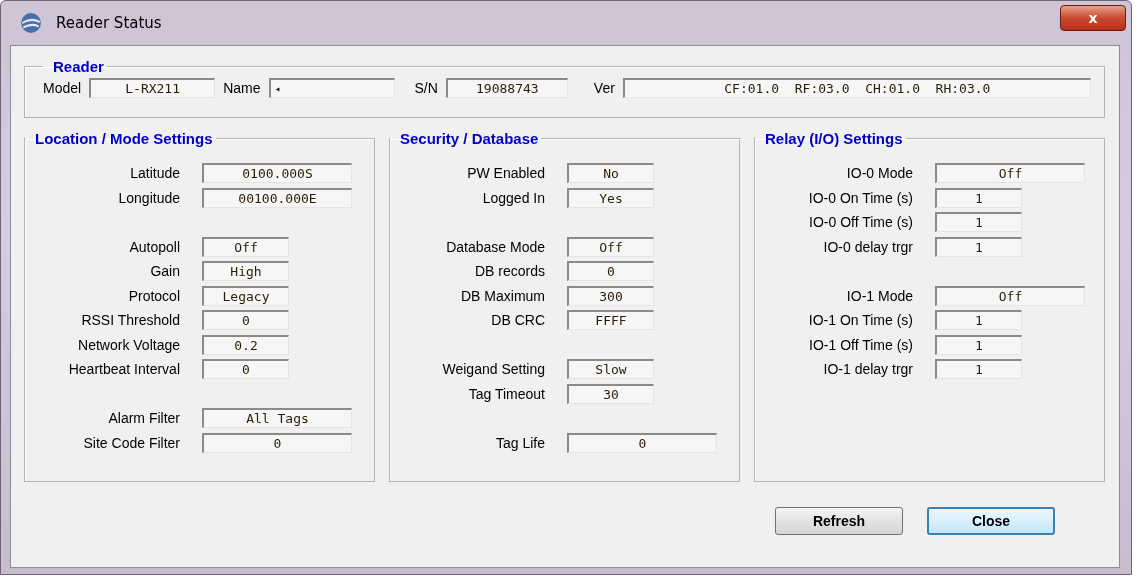  What do you see at coordinates (506, 393) in the screenshot?
I see `field-label: Tag Timeout` at bounding box center [506, 393].